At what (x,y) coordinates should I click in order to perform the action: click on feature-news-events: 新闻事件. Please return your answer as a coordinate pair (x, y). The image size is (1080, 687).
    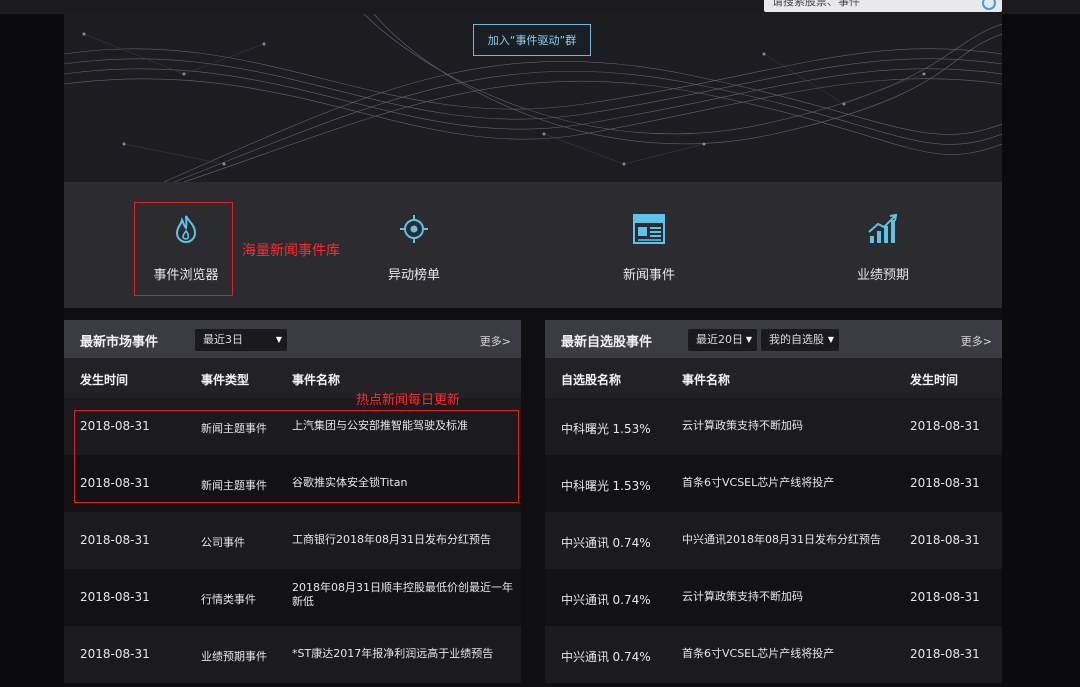
    Looking at the image, I should click on (649, 245).